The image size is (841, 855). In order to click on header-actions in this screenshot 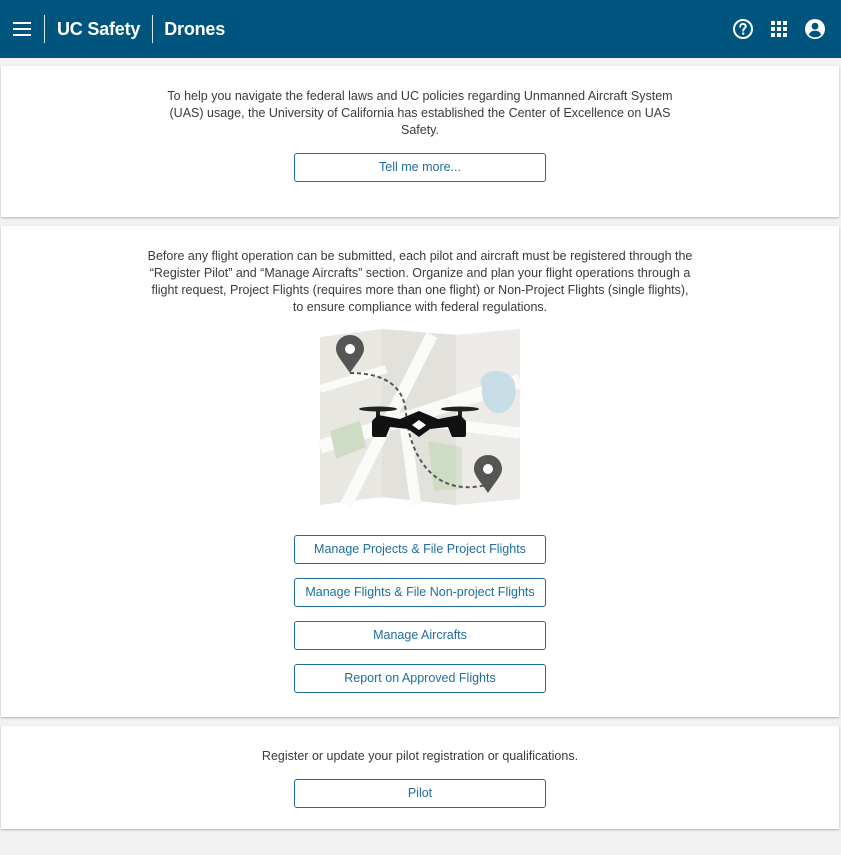, I will do `click(783, 29)`.